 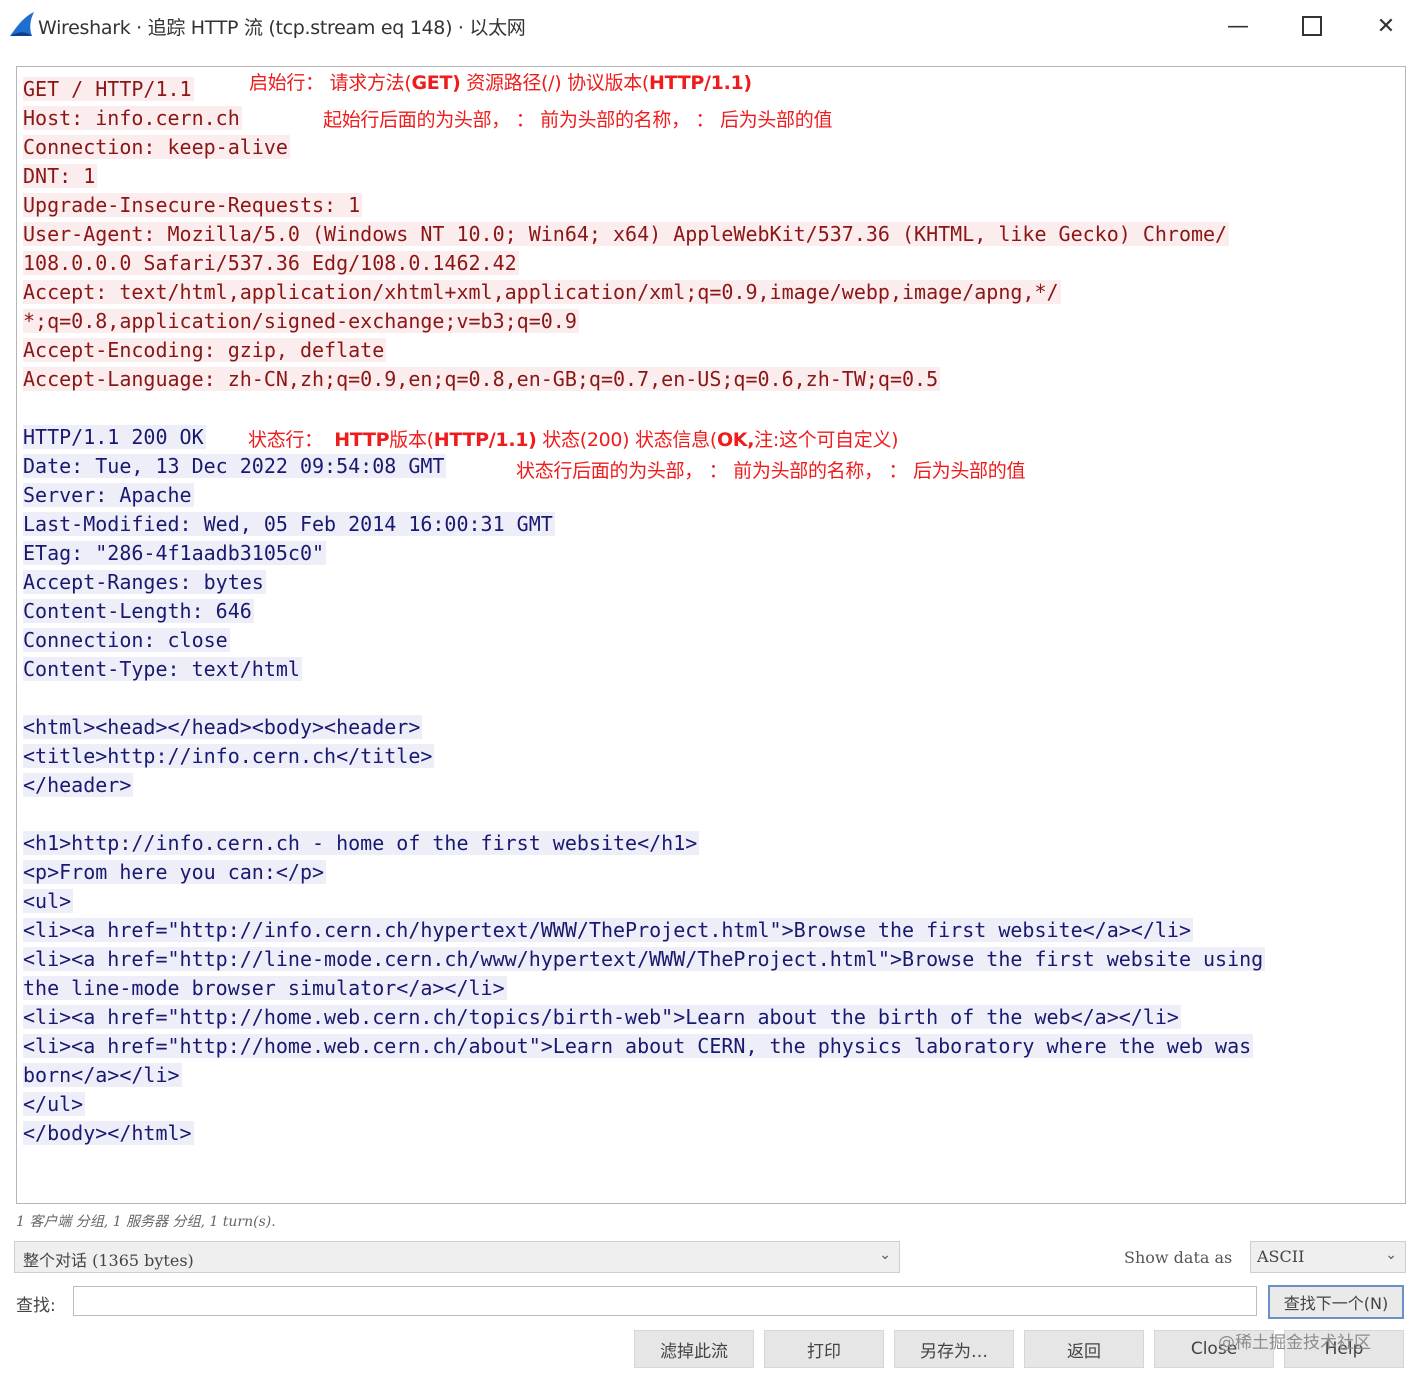 I want to click on stream-line-text: Host: info.cern.ch, so click(x=132, y=118).